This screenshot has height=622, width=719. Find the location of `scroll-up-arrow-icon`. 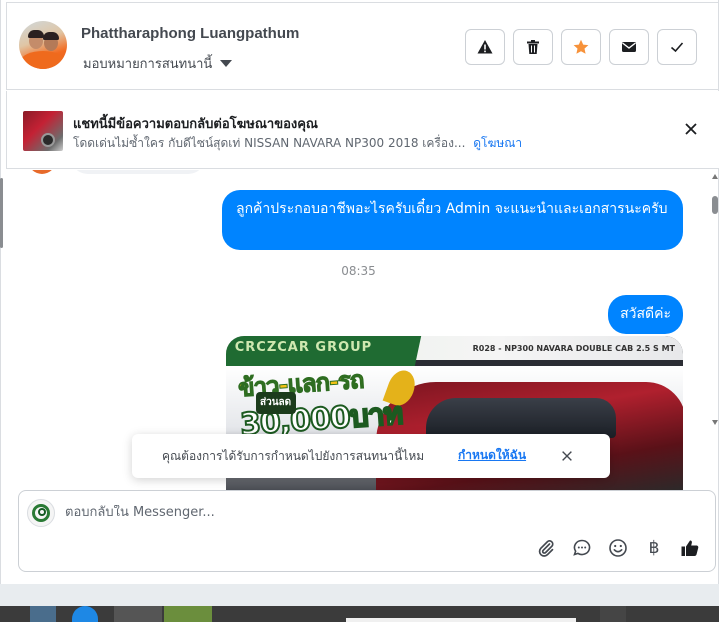

scroll-up-arrow-icon is located at coordinates (715, 176).